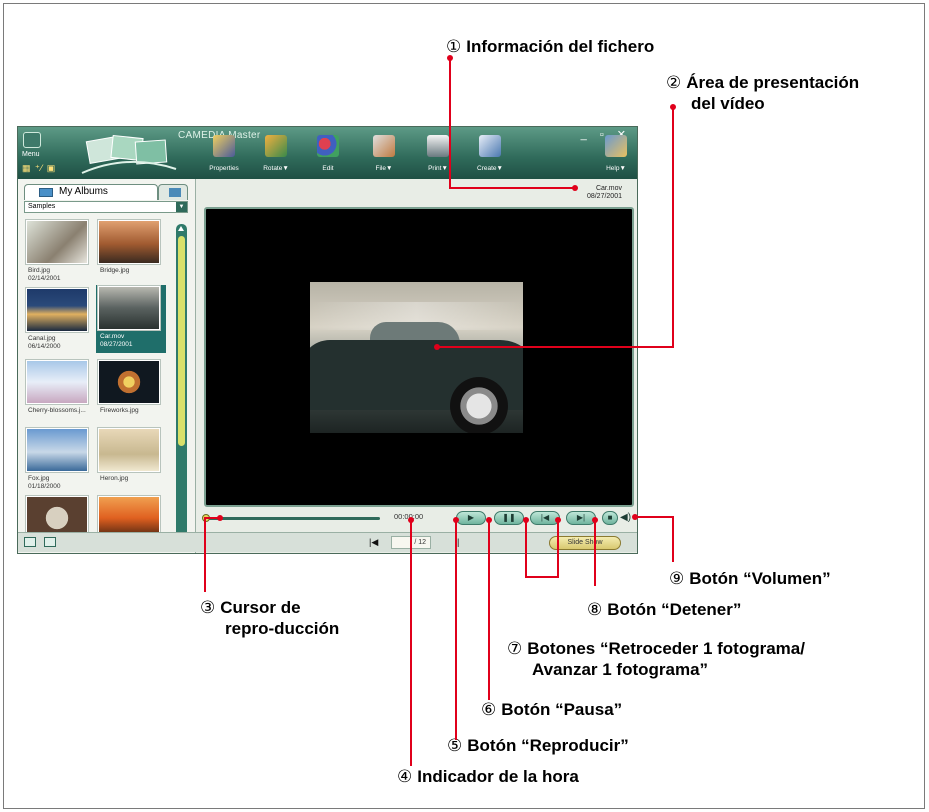 The width and height of the screenshot is (929, 812). I want to click on print-button: Print▼, so click(438, 153).